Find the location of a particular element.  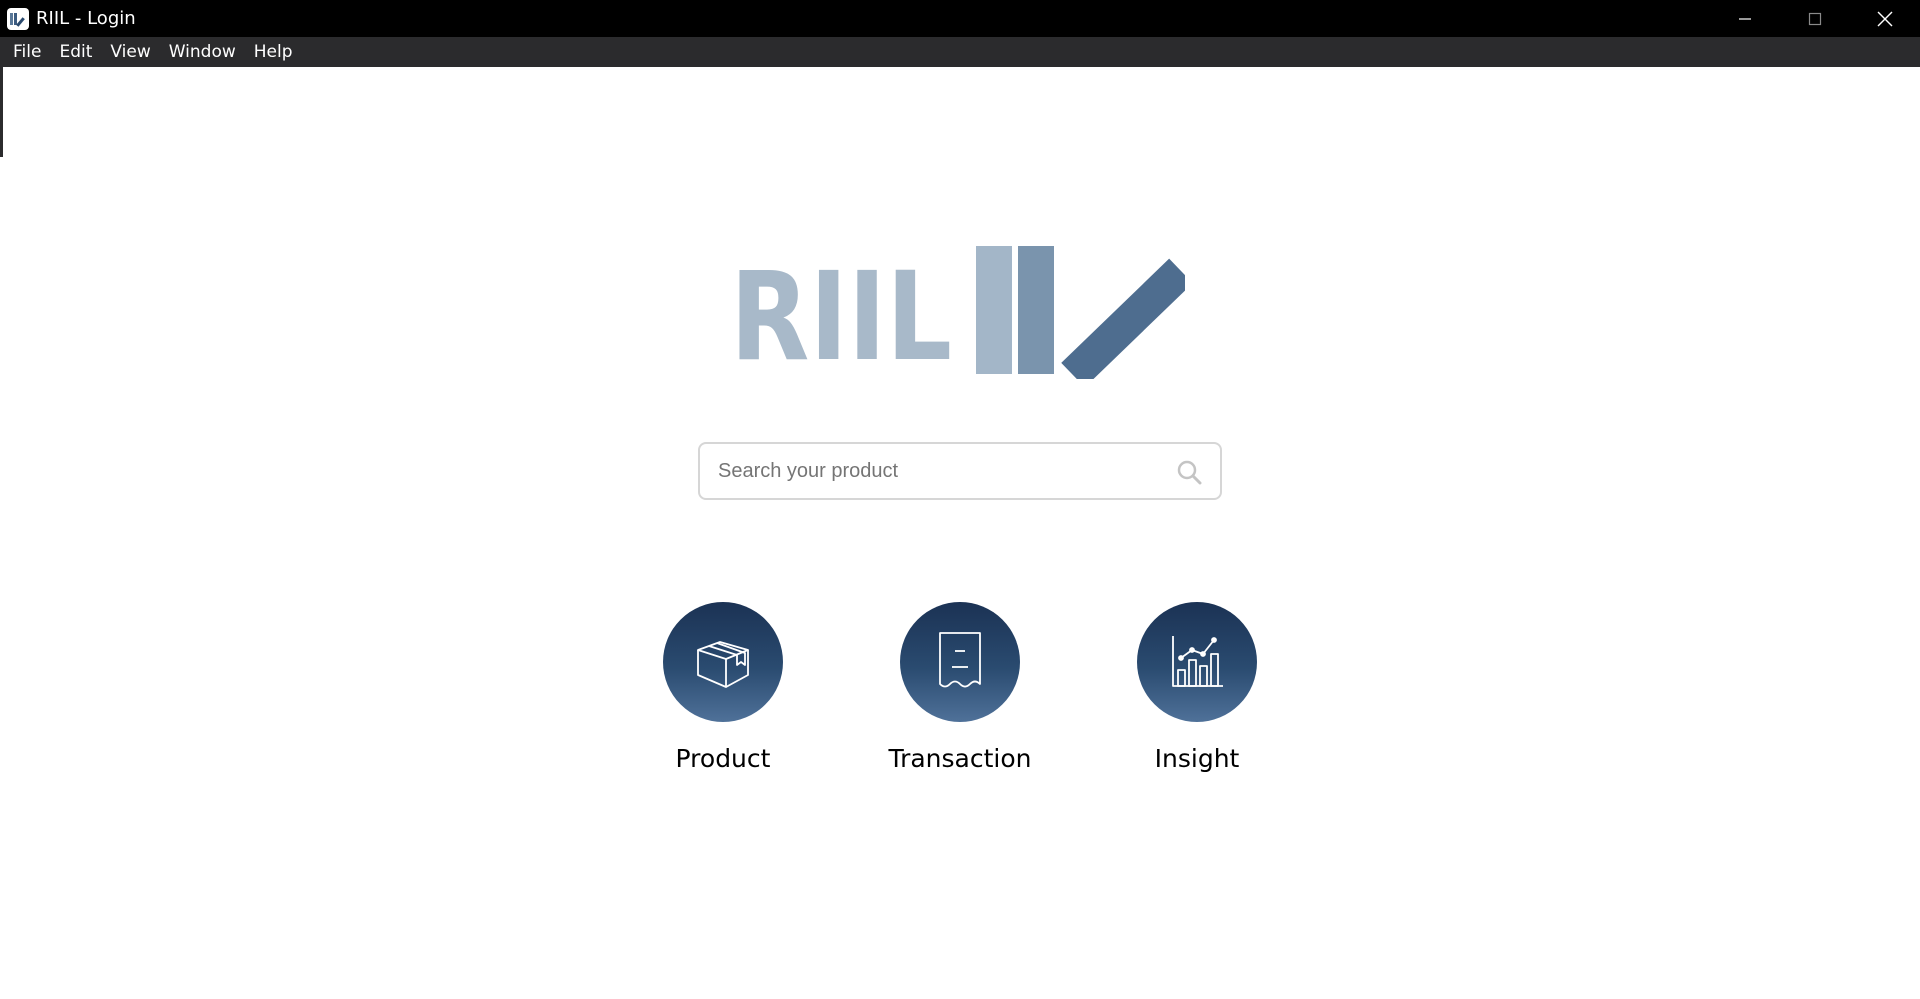

product-button is located at coordinates (723, 662).